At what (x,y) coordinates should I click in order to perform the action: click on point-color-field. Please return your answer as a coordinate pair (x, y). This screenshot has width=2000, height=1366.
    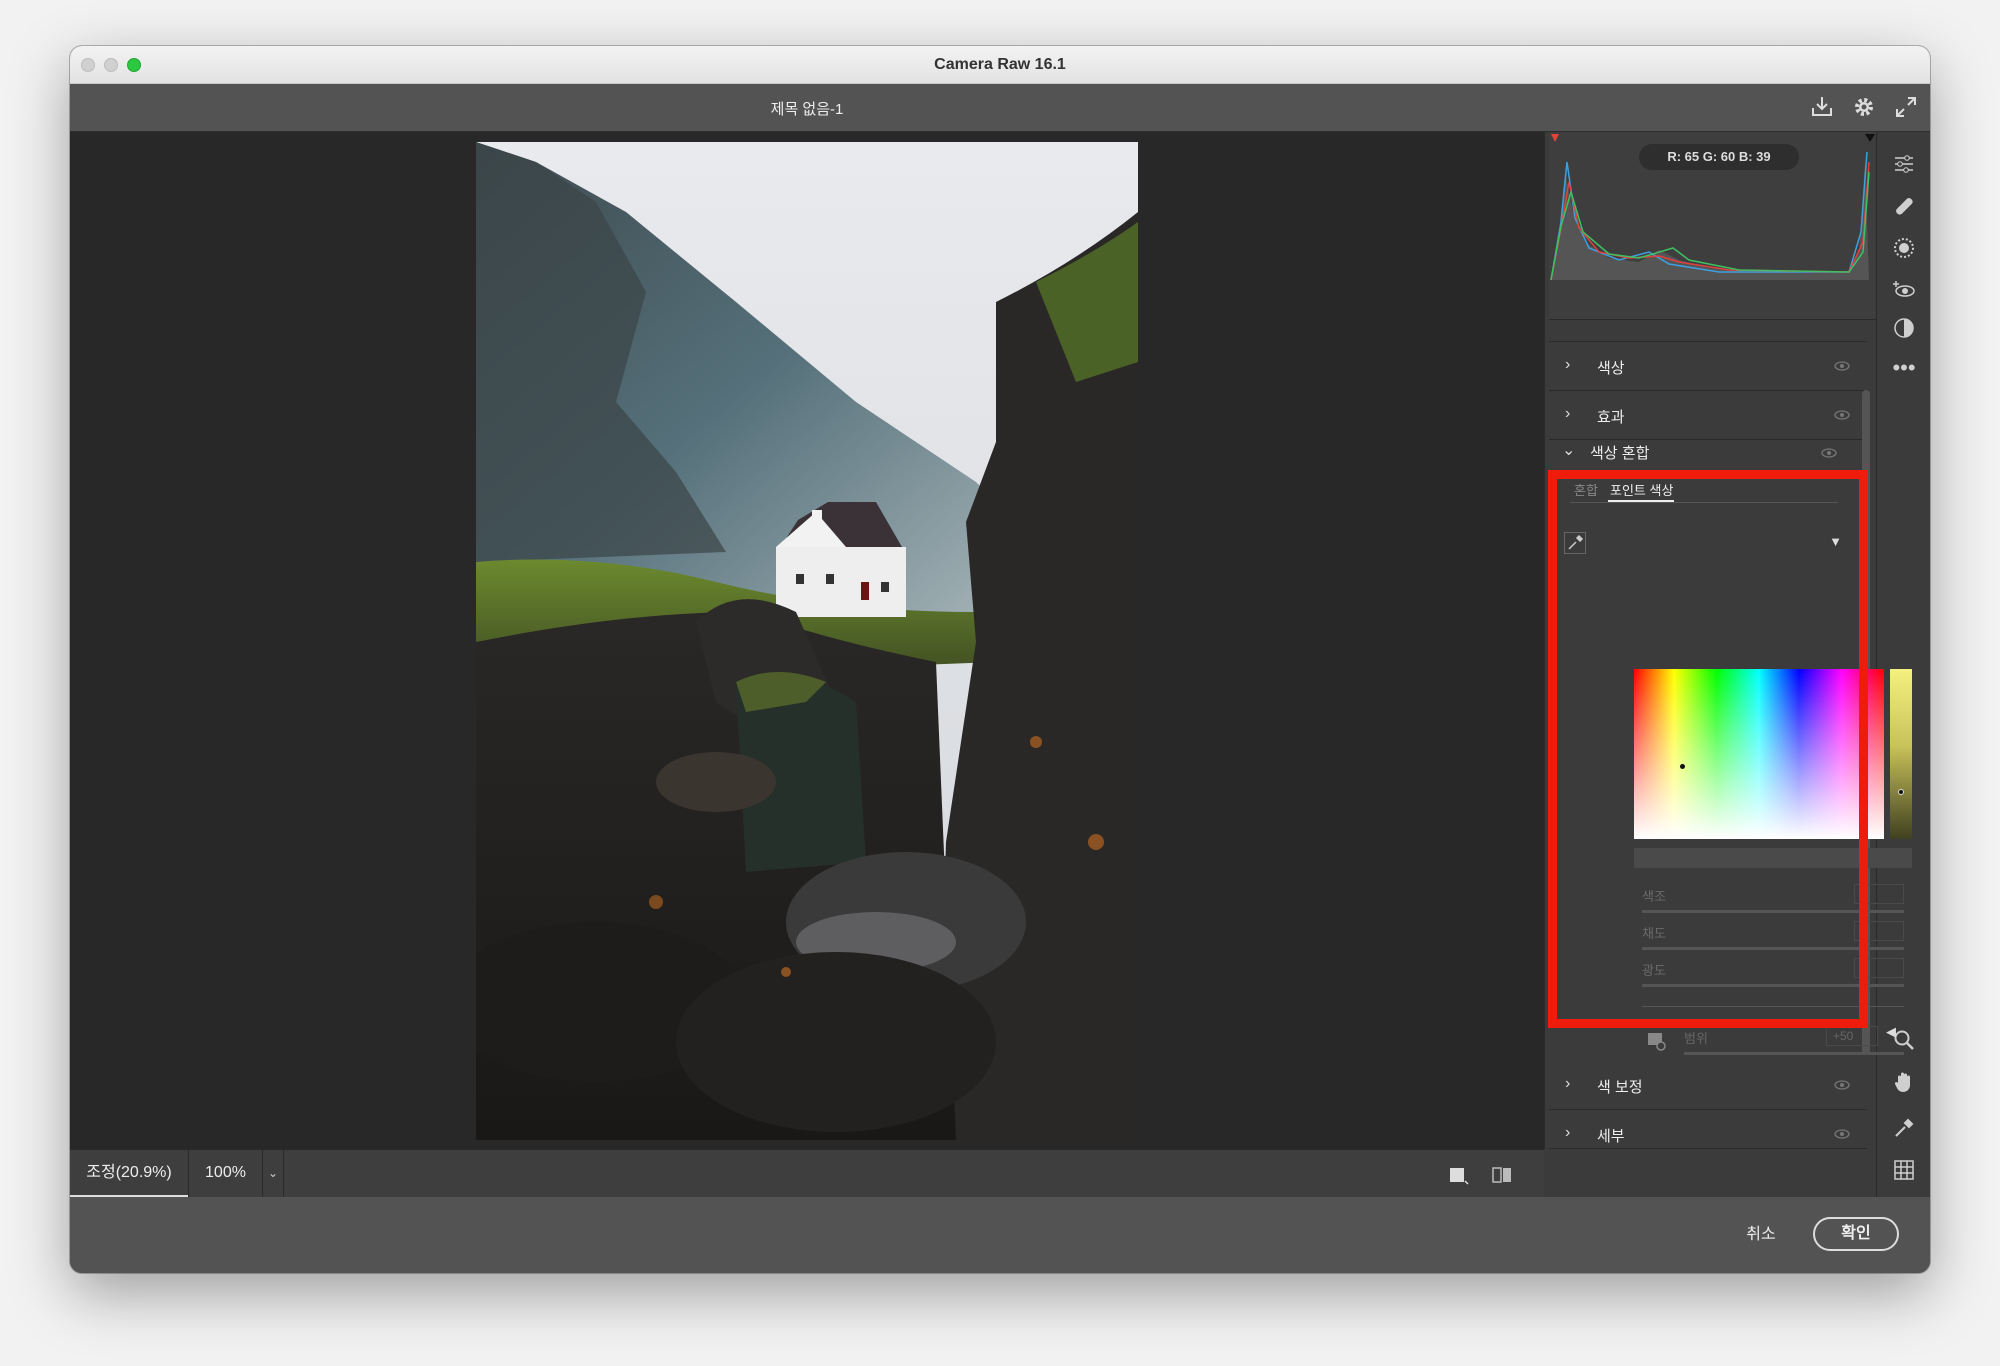
    Looking at the image, I should click on (1759, 754).